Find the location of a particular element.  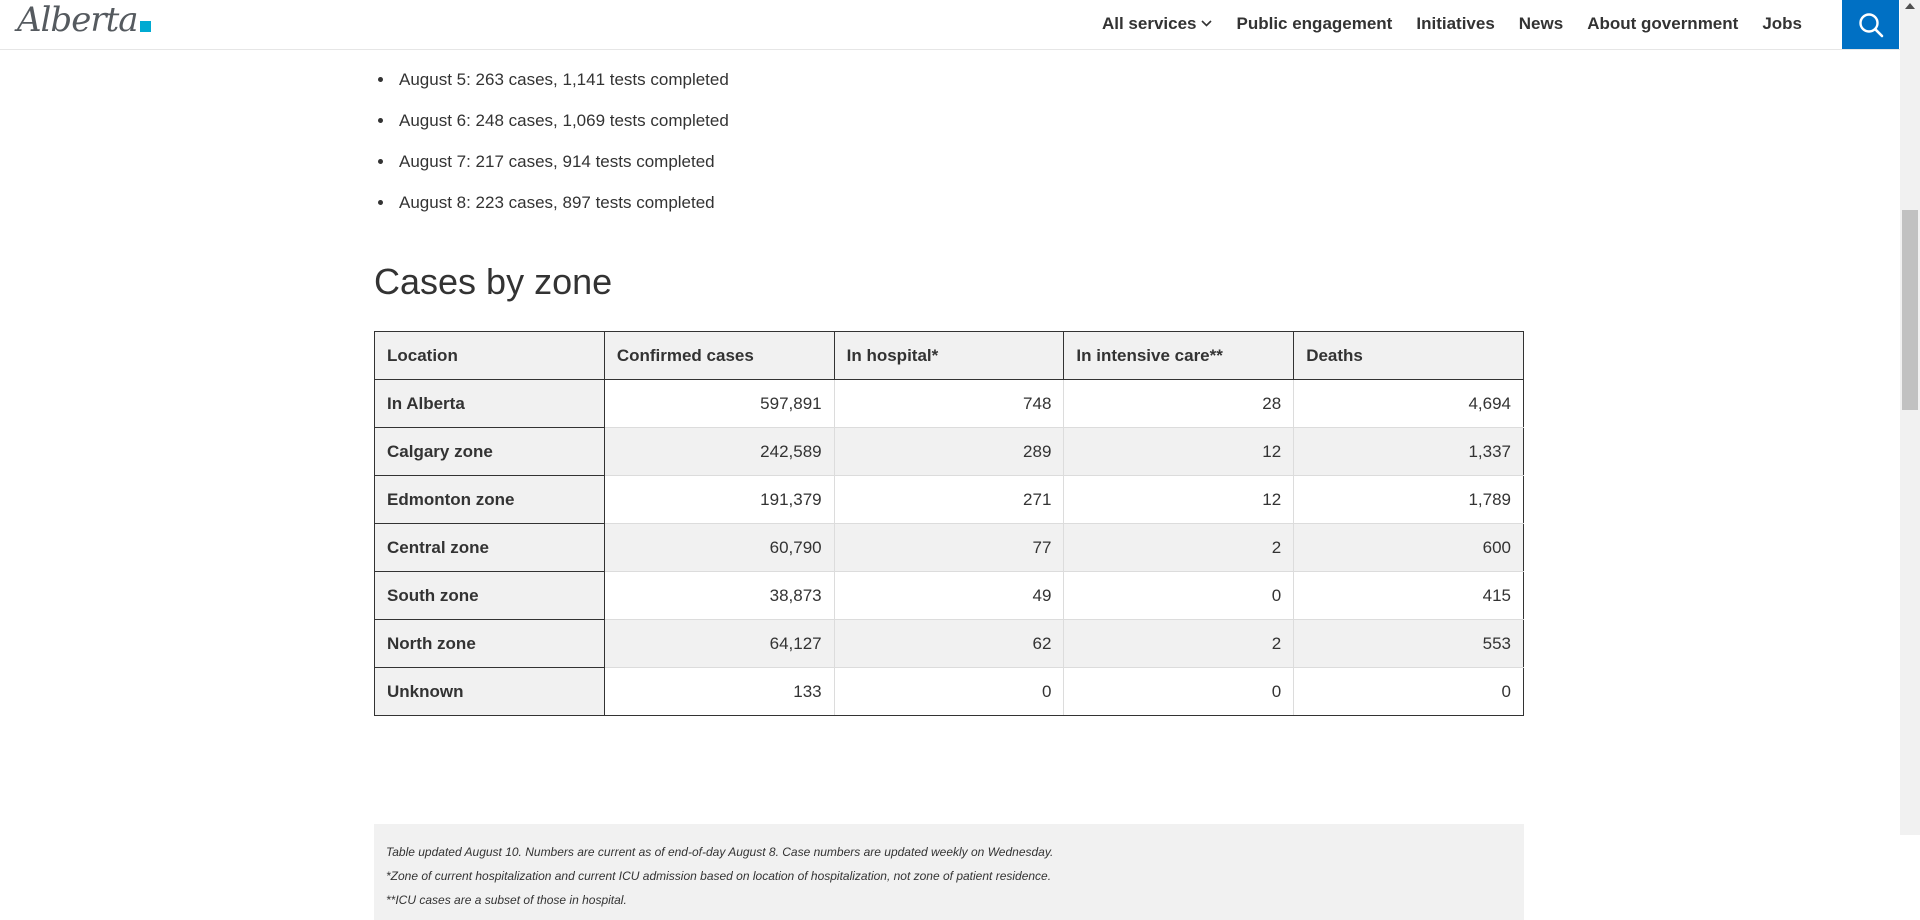

search-icon is located at coordinates (1870, 24).